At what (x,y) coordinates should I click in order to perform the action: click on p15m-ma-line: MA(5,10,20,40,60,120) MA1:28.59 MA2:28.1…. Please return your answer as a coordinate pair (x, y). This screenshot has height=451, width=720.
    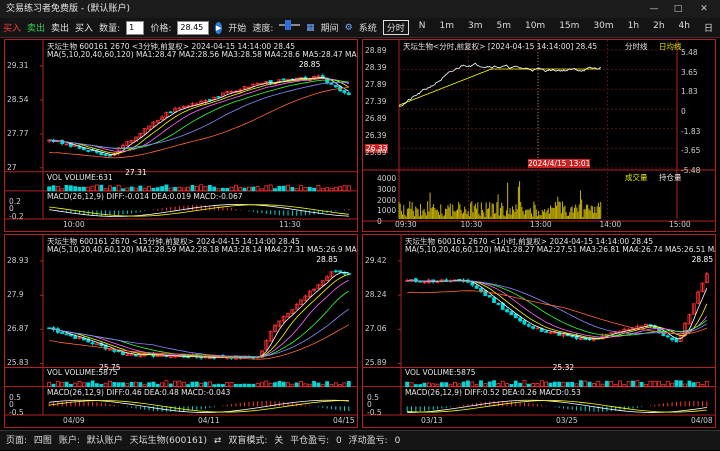
    Looking at the image, I should click on (202, 249).